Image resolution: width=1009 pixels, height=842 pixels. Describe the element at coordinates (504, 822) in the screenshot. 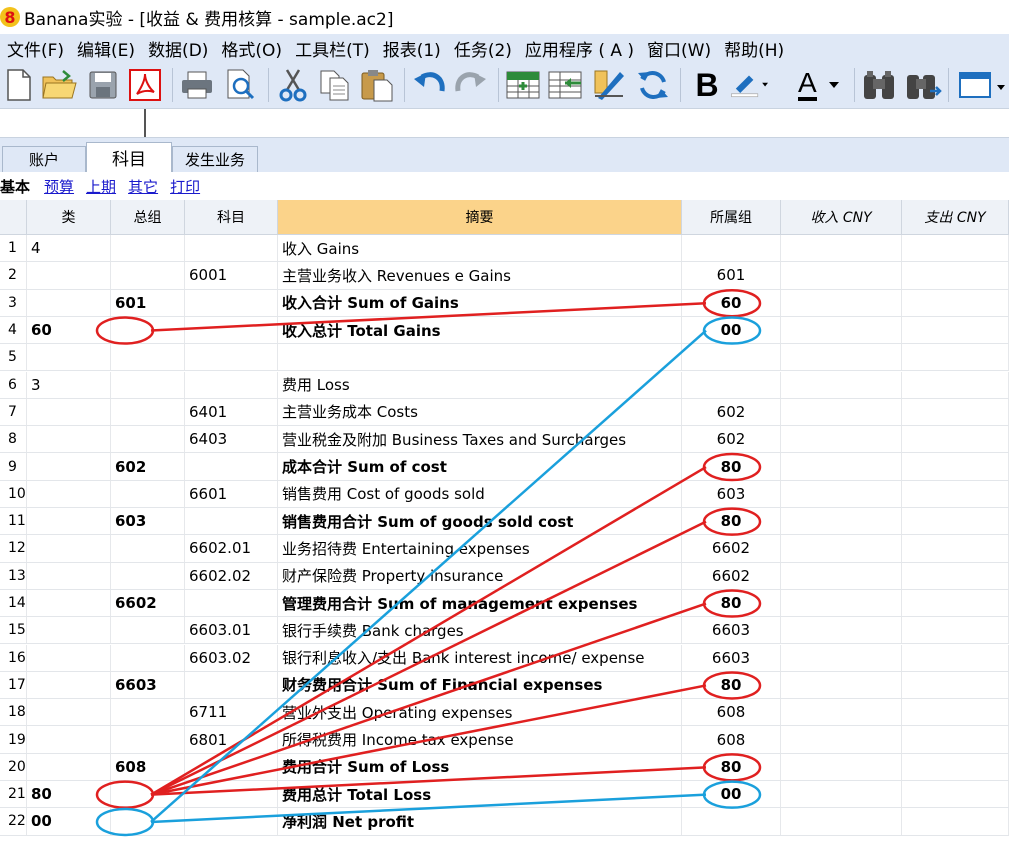

I see `table-row: 22 00 净利润 Net profit` at that location.